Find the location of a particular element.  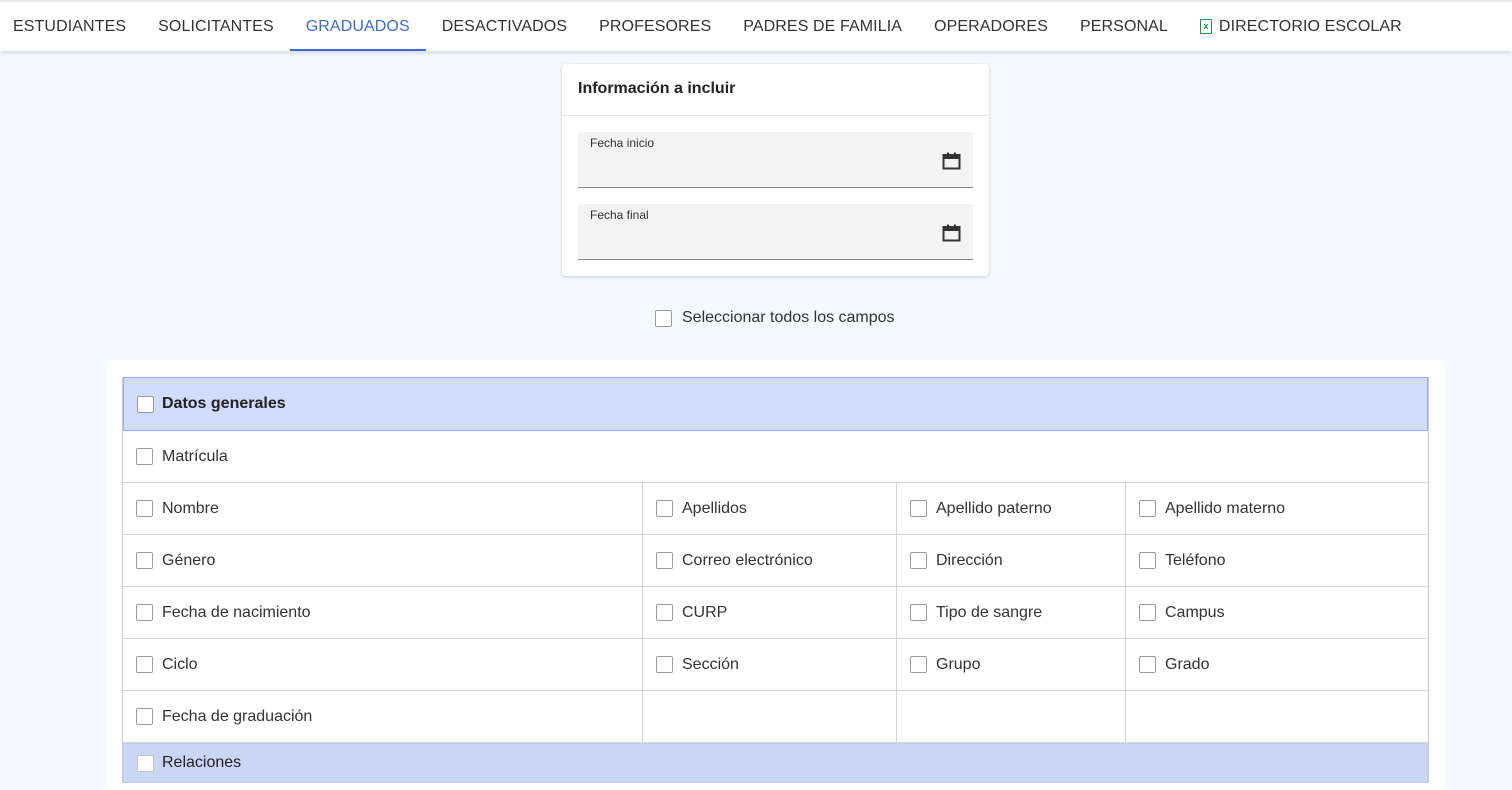

field-campus: Campus is located at coordinates (1277, 612).